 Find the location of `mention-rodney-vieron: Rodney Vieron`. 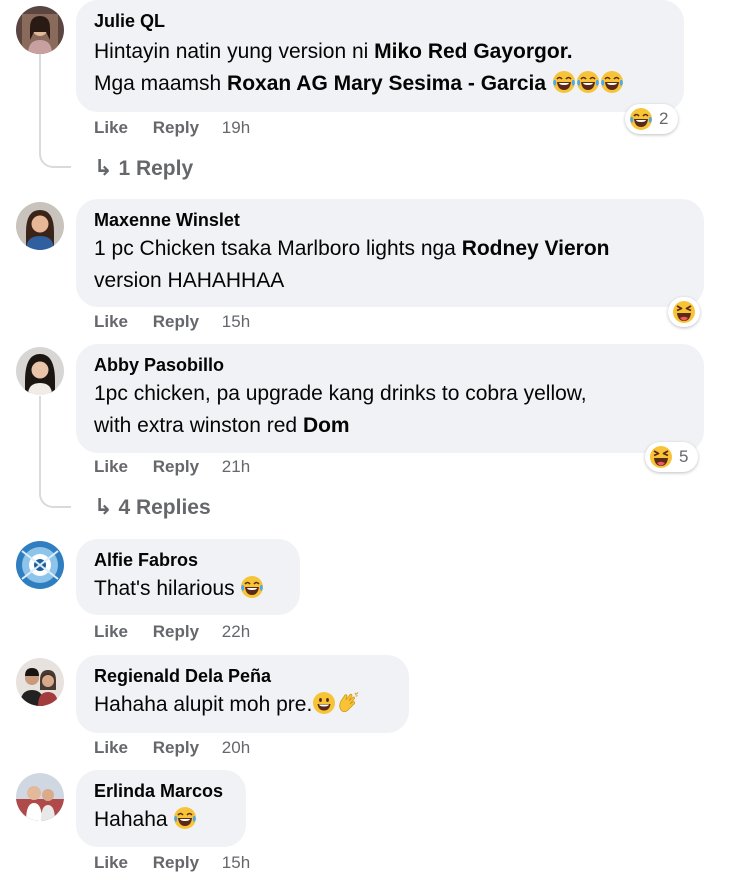

mention-rodney-vieron: Rodney Vieron is located at coordinates (536, 248).